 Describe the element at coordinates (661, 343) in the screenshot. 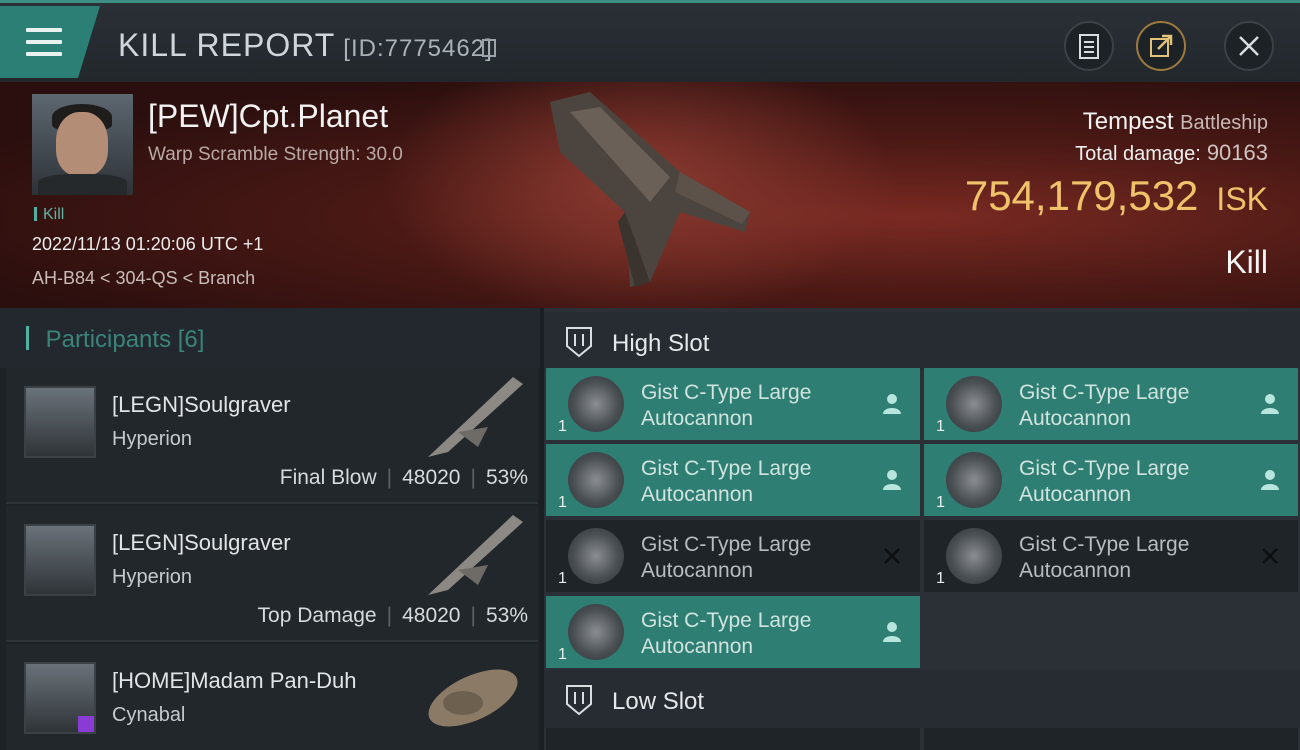

I see `high-slot-label: High Slot` at that location.